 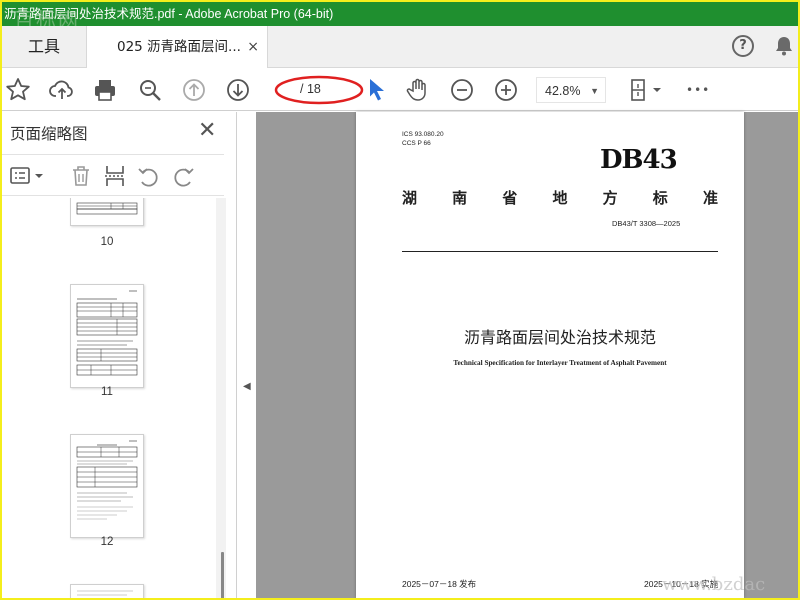 I want to click on select-cursor-icon, so click(x=378, y=90).